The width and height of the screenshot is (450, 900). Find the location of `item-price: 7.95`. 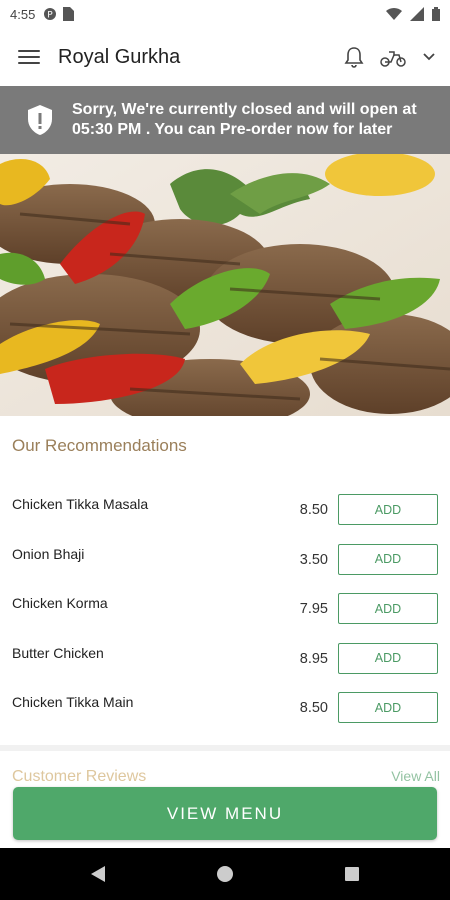

item-price: 7.95 is located at coordinates (313, 609).